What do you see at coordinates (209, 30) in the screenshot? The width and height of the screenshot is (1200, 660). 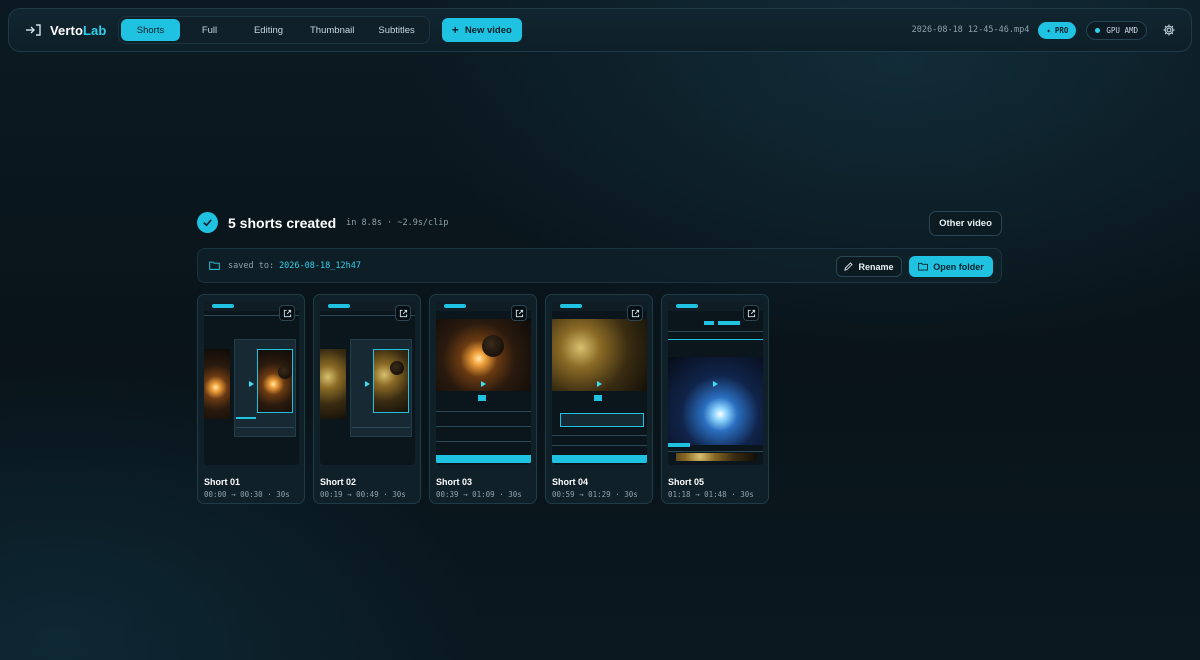 I see `tab-full: Full` at bounding box center [209, 30].